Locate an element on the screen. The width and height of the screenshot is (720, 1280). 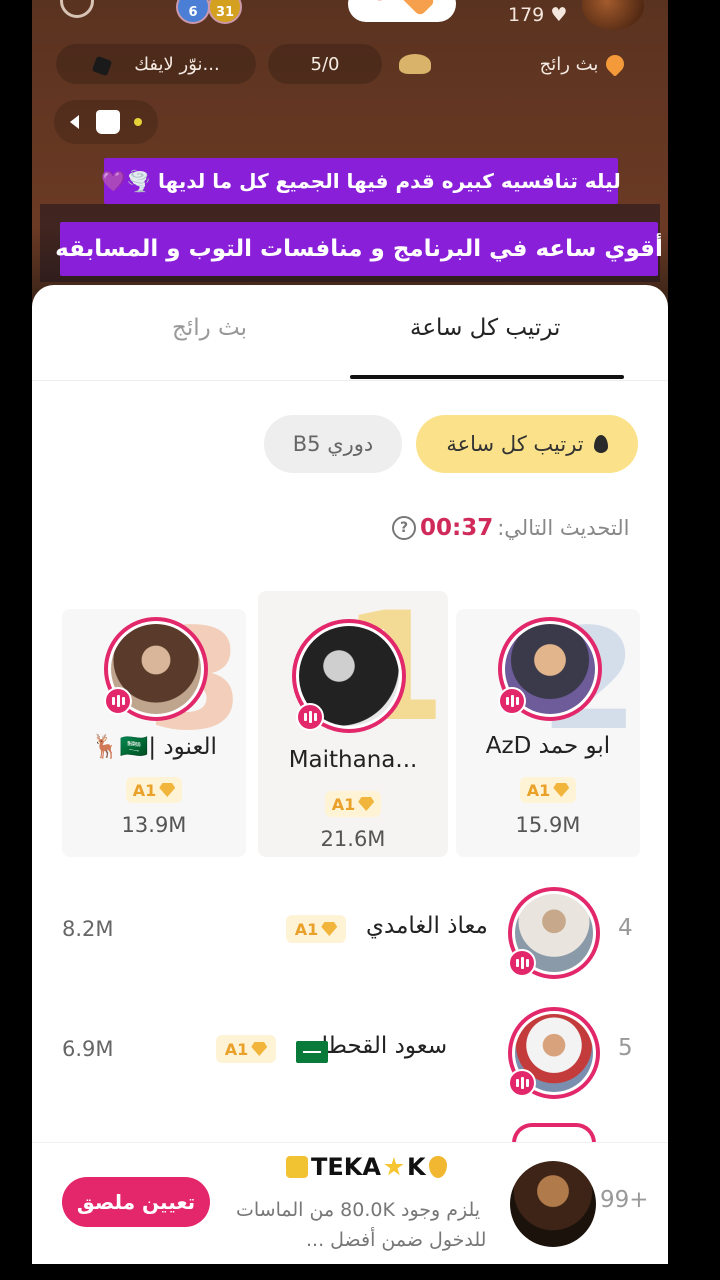
set-sticker-button: تعيين ملصق is located at coordinates (136, 1202).